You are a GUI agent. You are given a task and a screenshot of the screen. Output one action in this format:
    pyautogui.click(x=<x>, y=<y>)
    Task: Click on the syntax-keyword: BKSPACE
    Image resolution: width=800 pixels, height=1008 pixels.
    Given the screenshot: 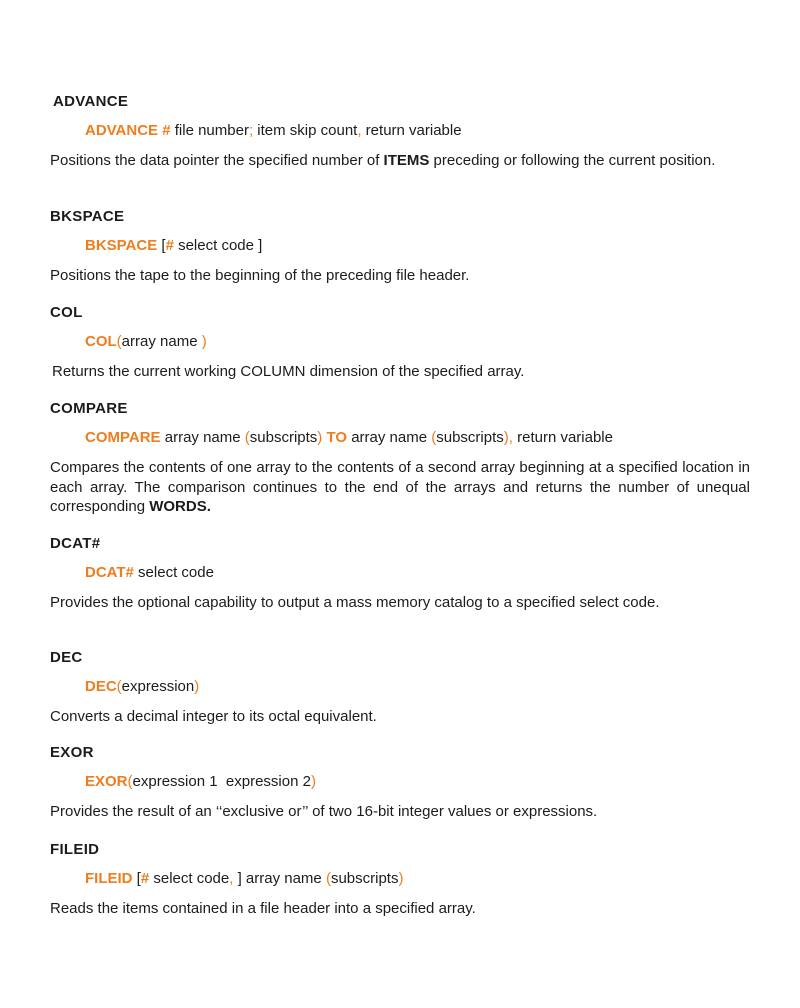 What is the action you would take?
    pyautogui.click(x=121, y=245)
    